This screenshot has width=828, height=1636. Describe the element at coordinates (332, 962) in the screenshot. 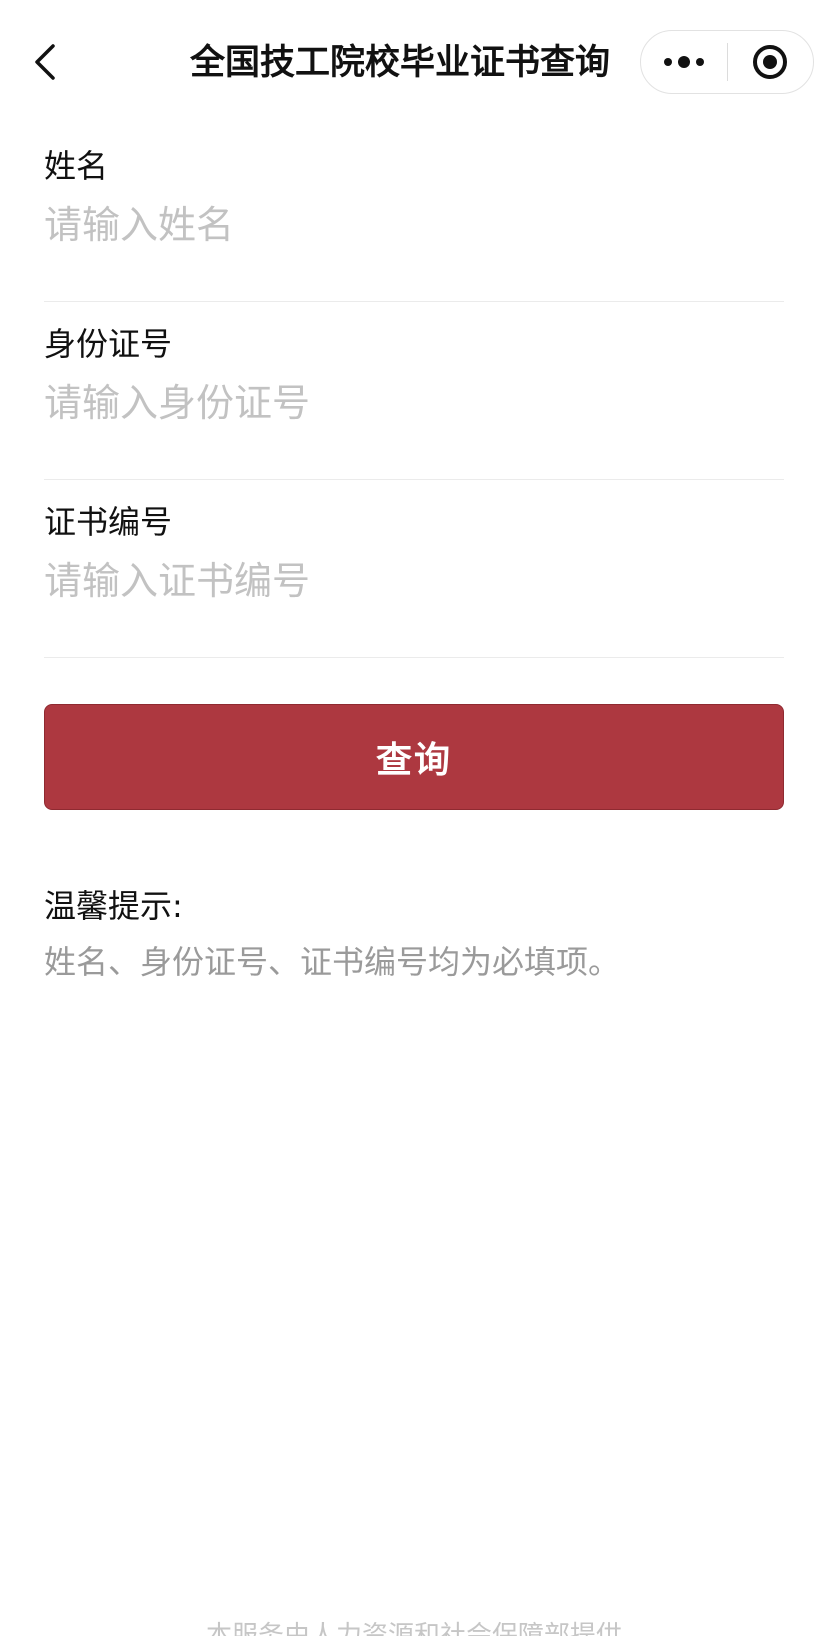

I see `tips-text: 姓名、身份证号、证书编号均为必填项。` at that location.